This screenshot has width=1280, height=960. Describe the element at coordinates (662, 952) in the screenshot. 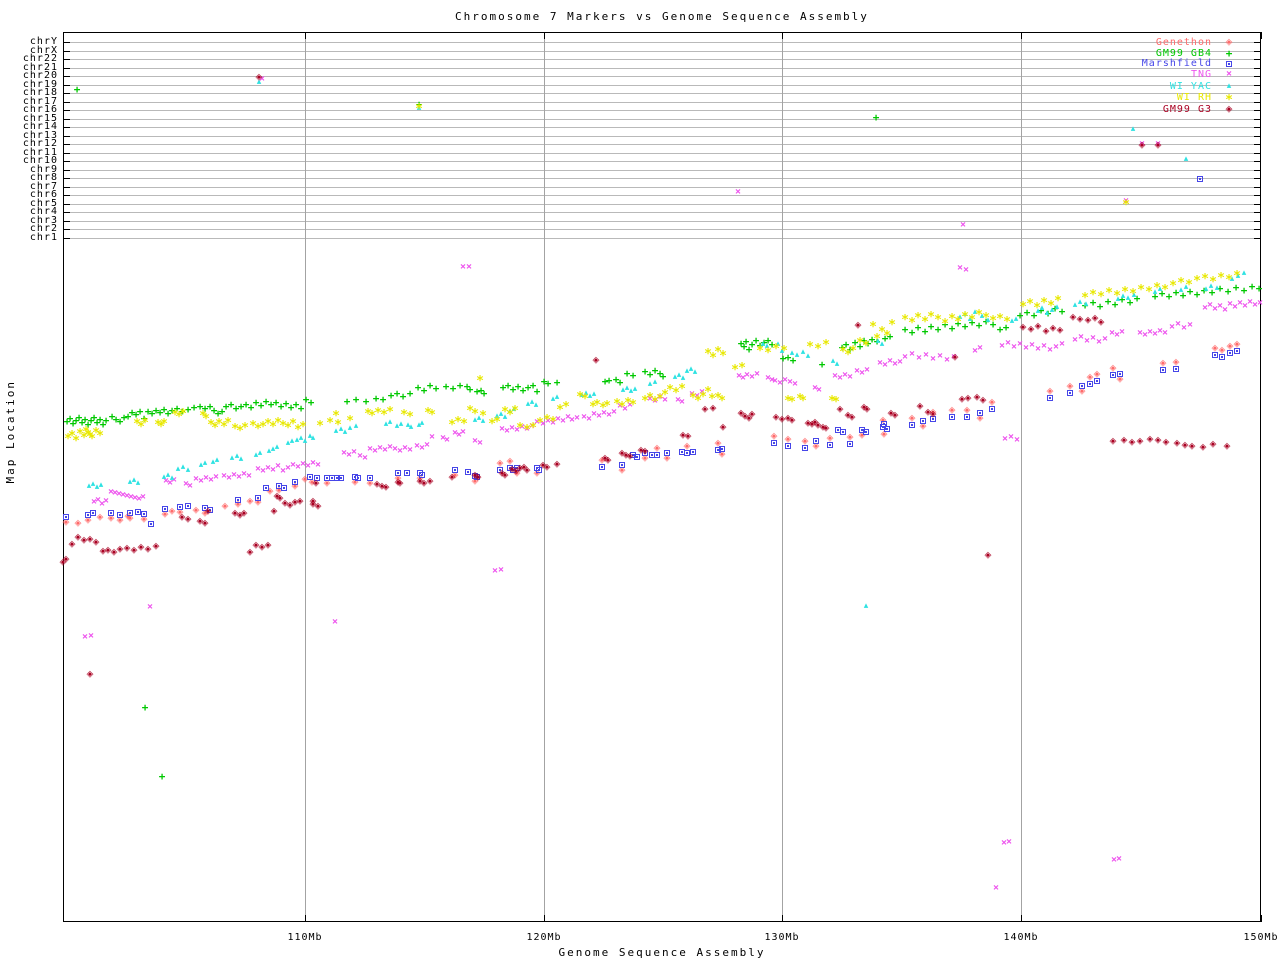

I see `x-axis-label: Genome Sequence Assembly` at that location.